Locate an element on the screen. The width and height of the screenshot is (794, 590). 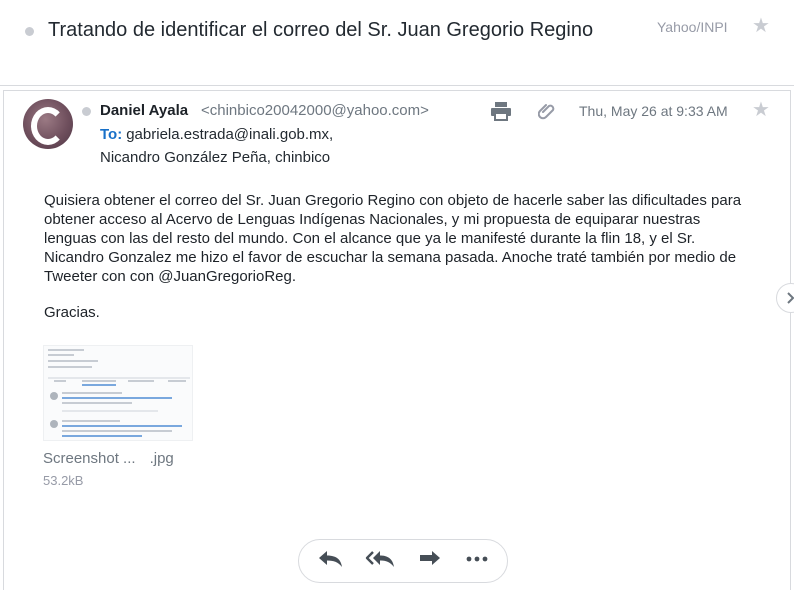
more-icon is located at coordinates (478, 559).